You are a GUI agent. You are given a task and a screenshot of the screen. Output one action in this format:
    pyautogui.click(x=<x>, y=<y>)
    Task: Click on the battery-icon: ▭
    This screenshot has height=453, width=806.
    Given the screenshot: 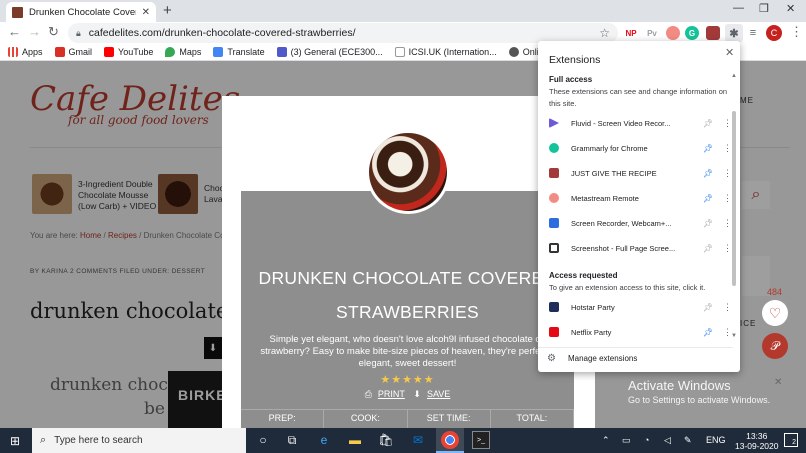 What is the action you would take?
    pyautogui.click(x=626, y=440)
    